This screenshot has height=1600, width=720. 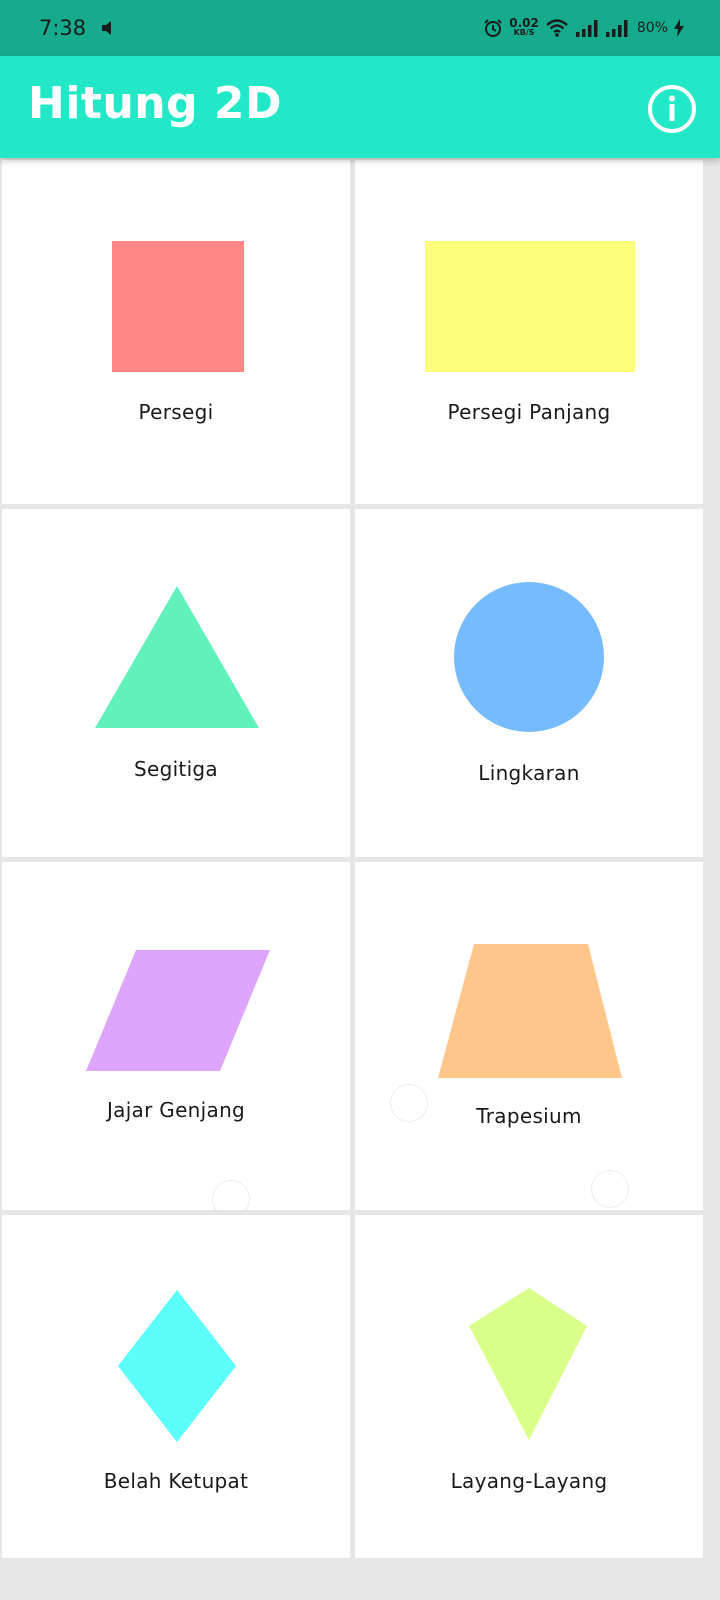 I want to click on shape-label: Segitiga, so click(x=175, y=769).